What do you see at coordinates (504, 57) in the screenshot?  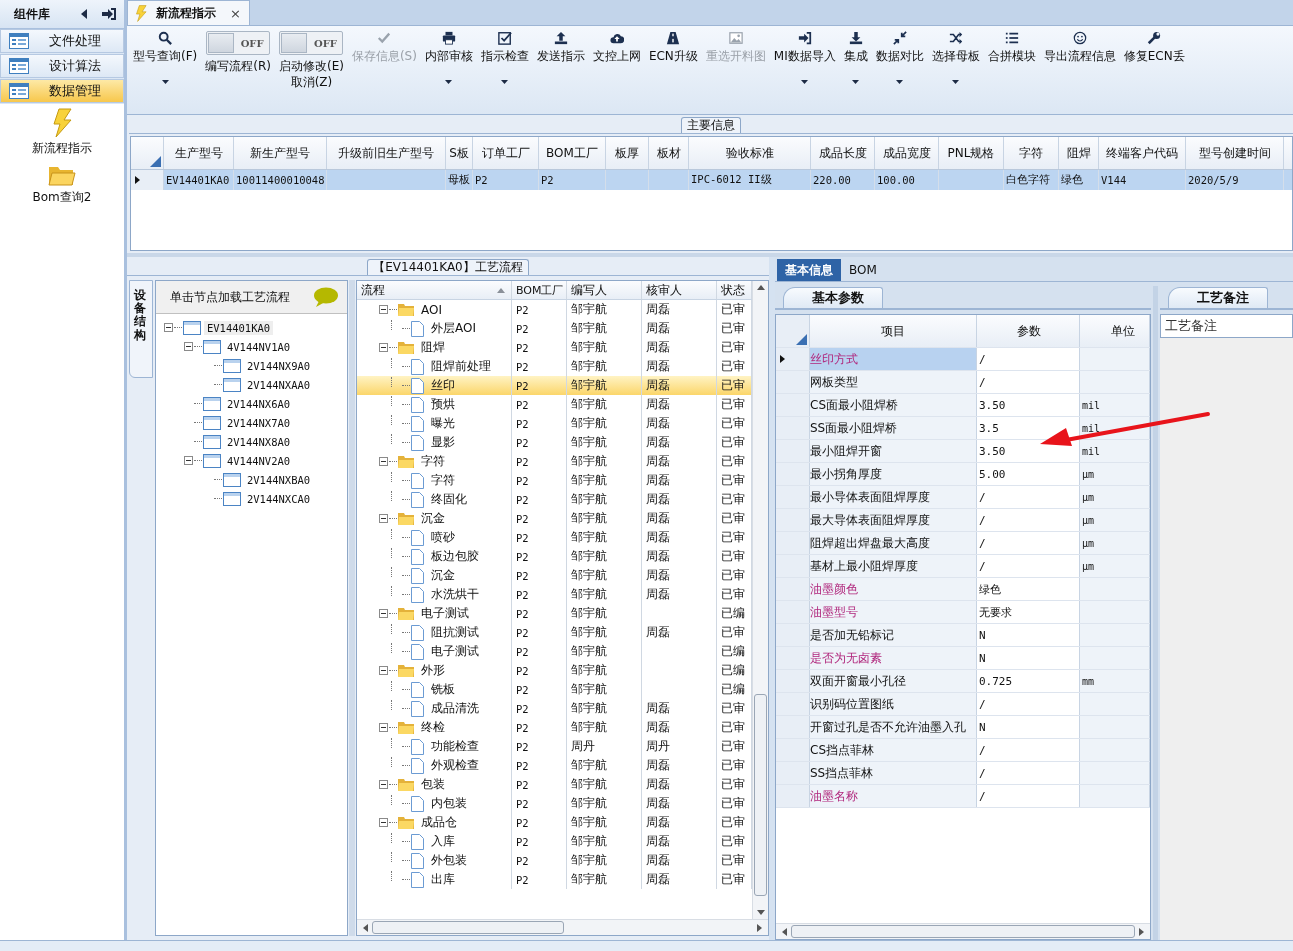 I see `toolbar-button: 指示检查` at bounding box center [504, 57].